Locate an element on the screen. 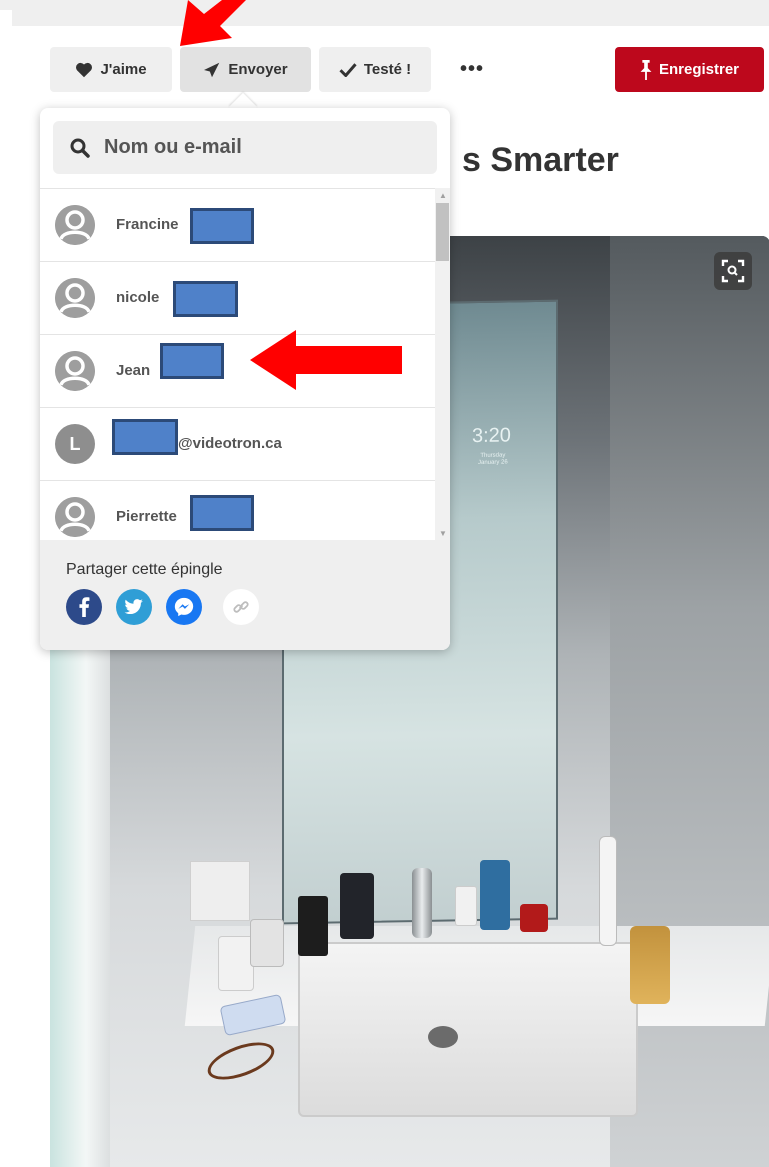 The height and width of the screenshot is (1167, 769). photo-glasses is located at coordinates (241, 1061).